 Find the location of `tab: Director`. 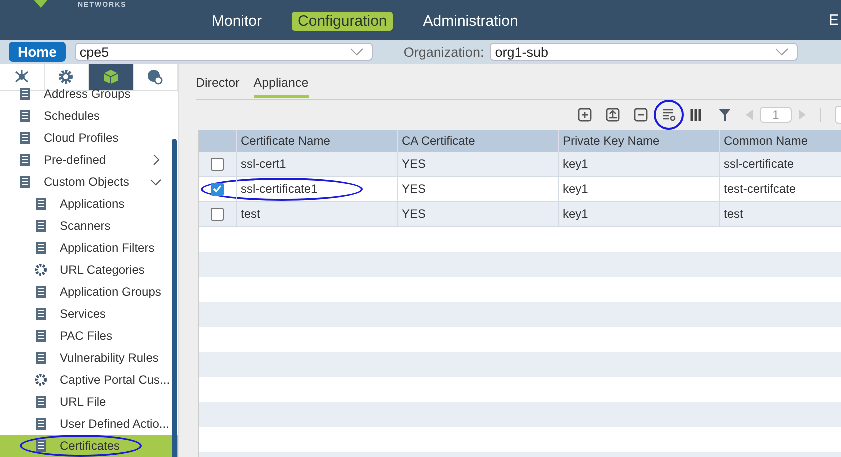

tab: Director is located at coordinates (218, 87).